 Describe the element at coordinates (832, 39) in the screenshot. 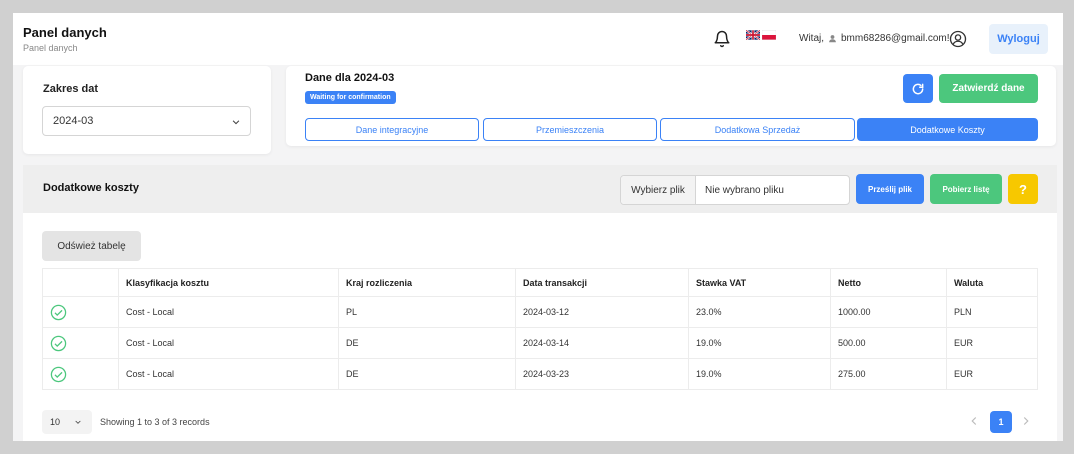

I see `user-icon` at that location.